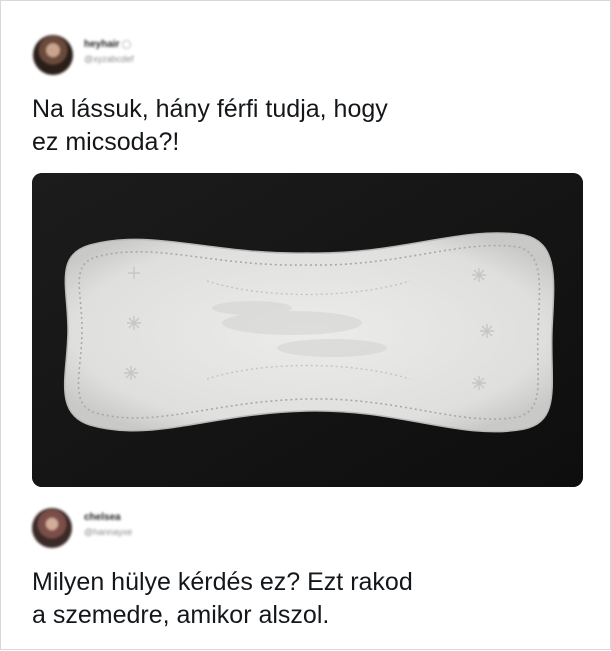  Describe the element at coordinates (108, 532) in the screenshot. I see `username: @hannayxe` at that location.